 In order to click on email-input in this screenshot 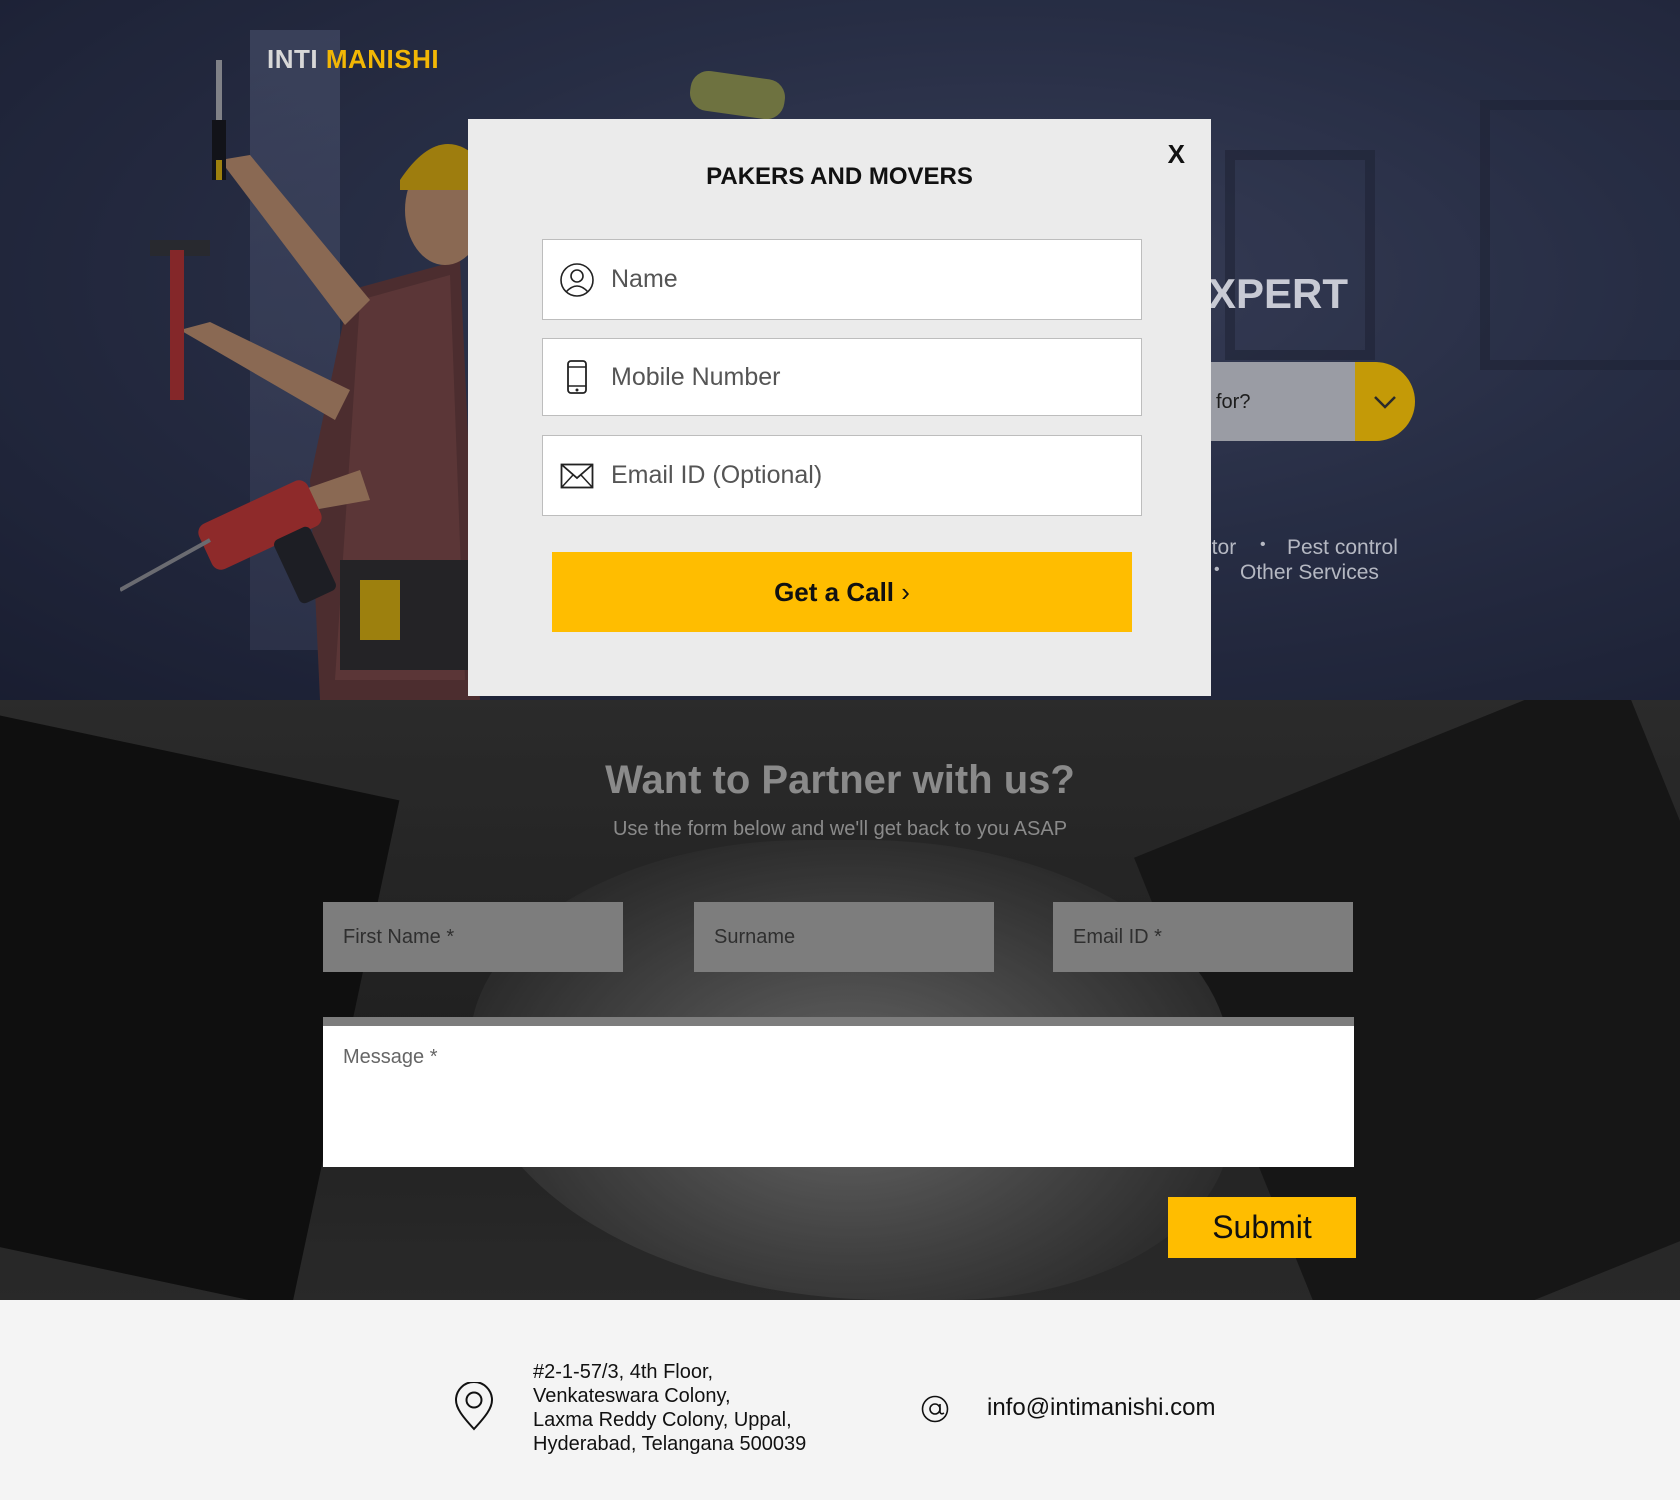, I will do `click(861, 475)`.